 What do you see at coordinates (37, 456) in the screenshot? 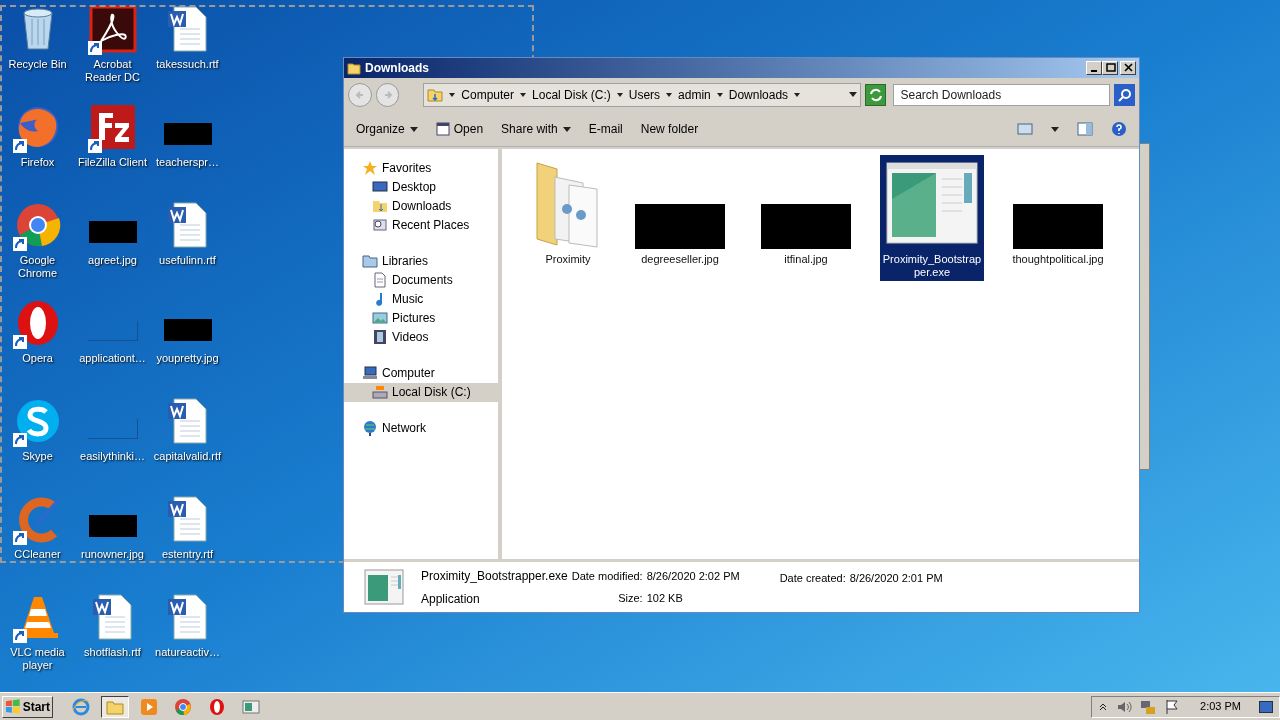
I see `icon-label: Skype` at bounding box center [37, 456].